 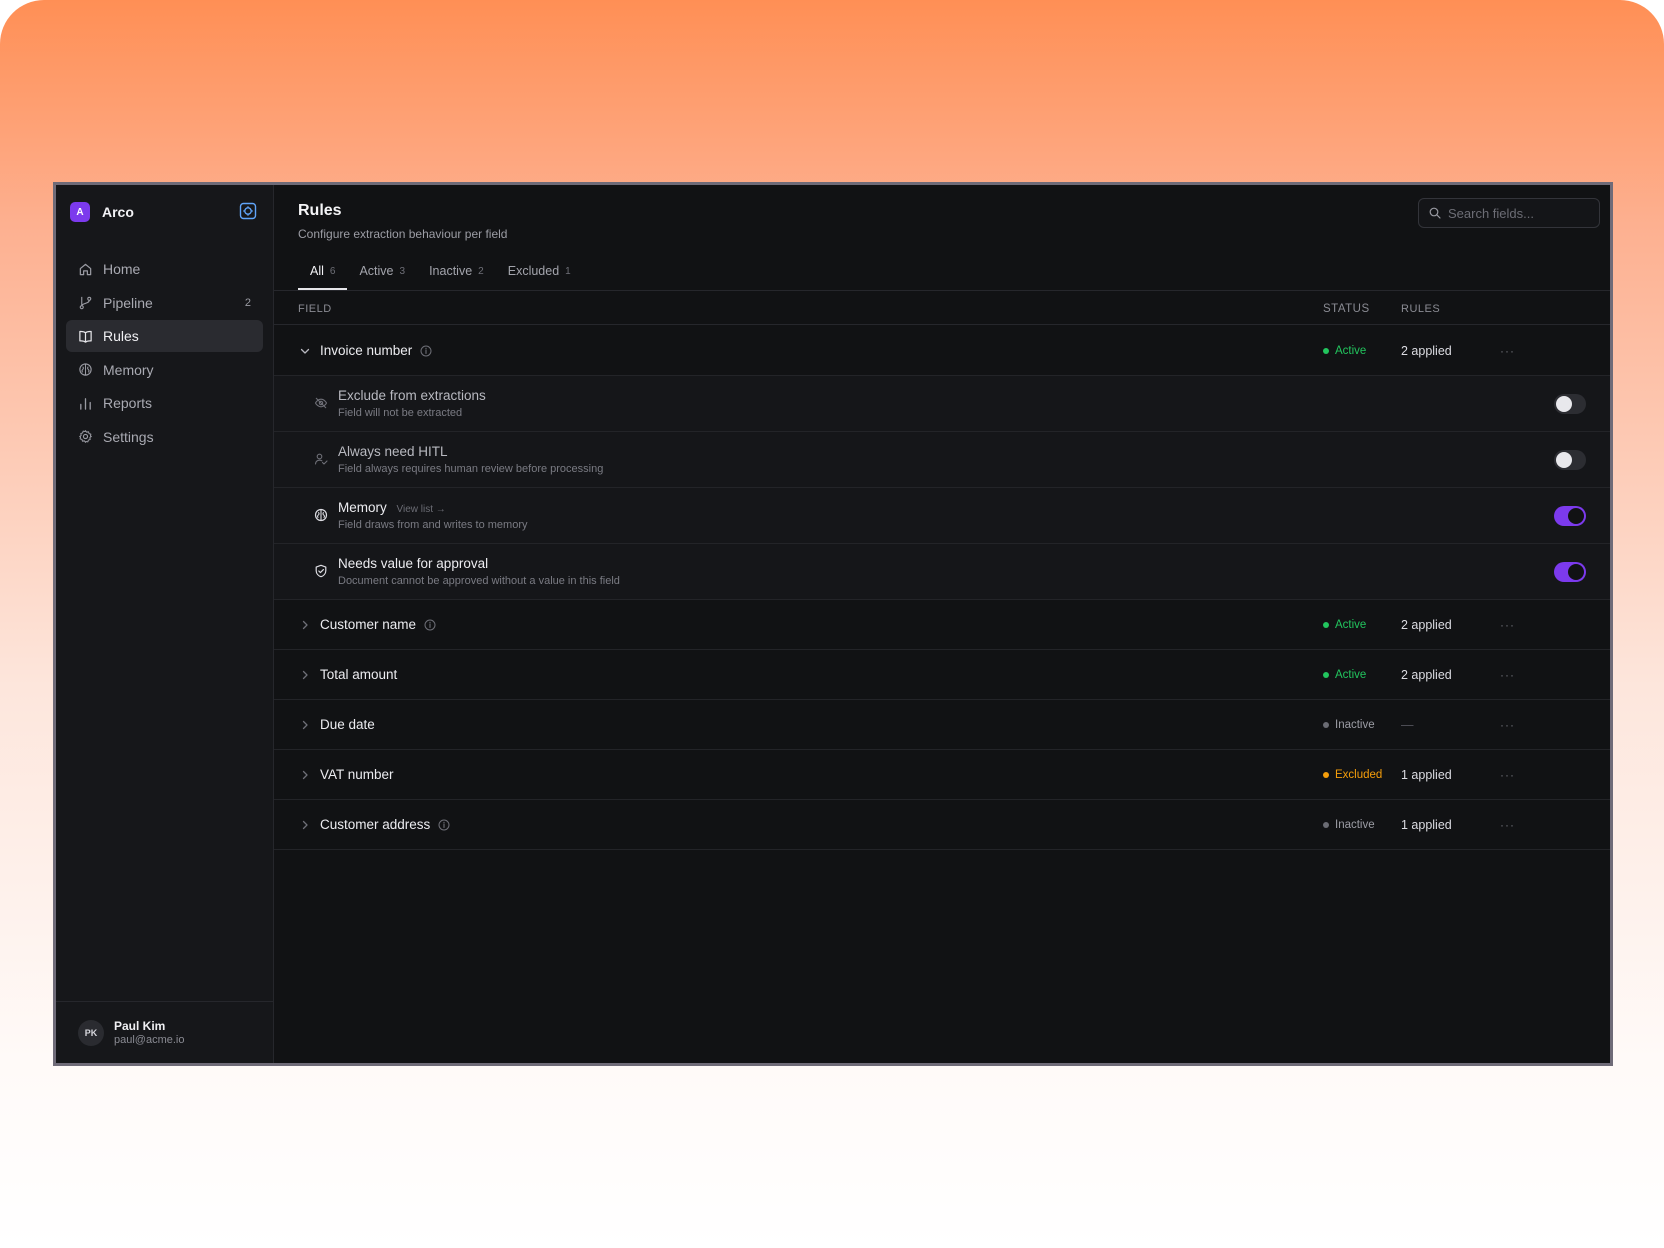 What do you see at coordinates (413, 563) in the screenshot?
I see `rule-title: Needs value for approval` at bounding box center [413, 563].